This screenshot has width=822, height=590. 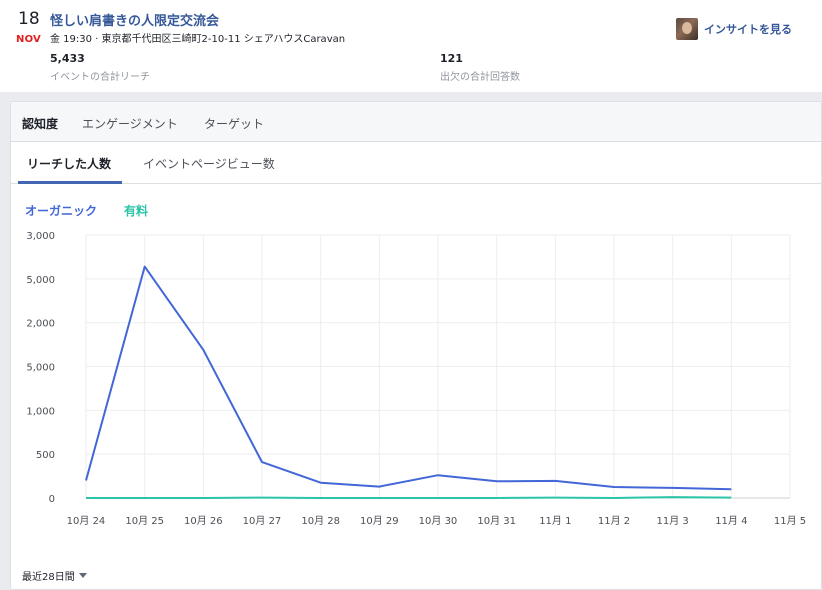 I want to click on y-tick-label: 0, so click(x=52, y=499).